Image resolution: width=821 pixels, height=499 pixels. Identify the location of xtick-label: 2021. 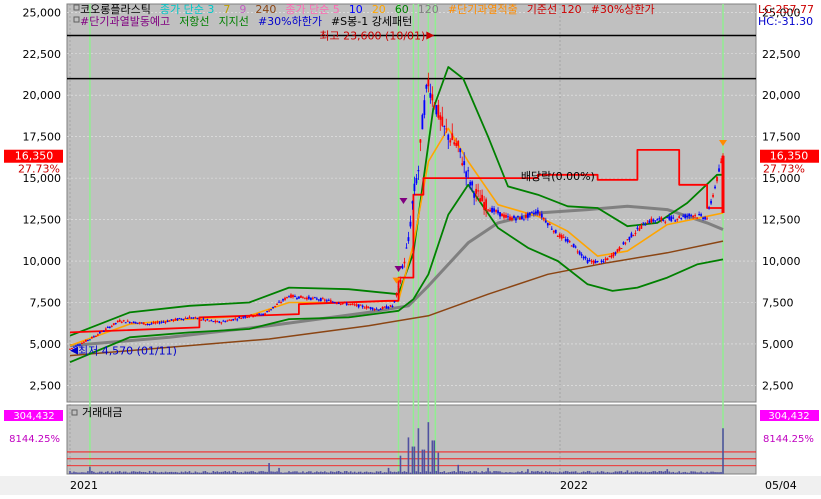
(84, 485).